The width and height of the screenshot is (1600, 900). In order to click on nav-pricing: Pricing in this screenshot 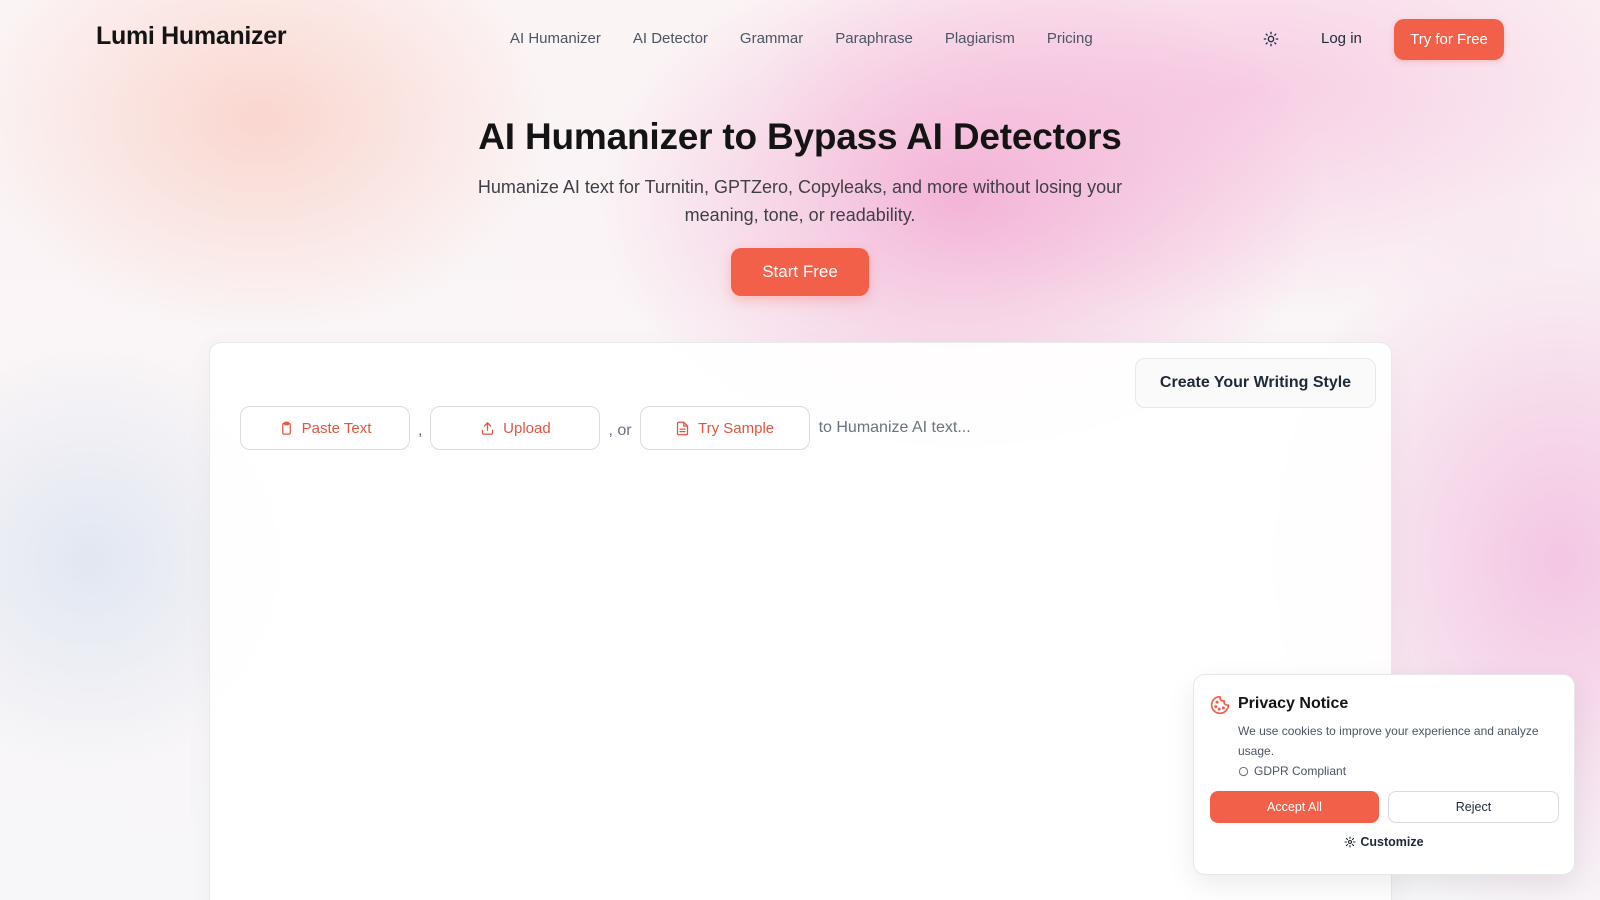, I will do `click(1070, 39)`.